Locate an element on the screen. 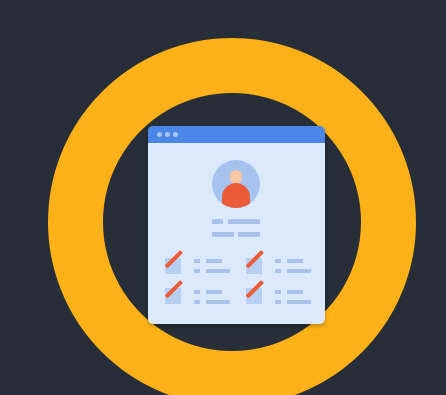 This screenshot has width=446, height=395. avatar-body is located at coordinates (236, 195).